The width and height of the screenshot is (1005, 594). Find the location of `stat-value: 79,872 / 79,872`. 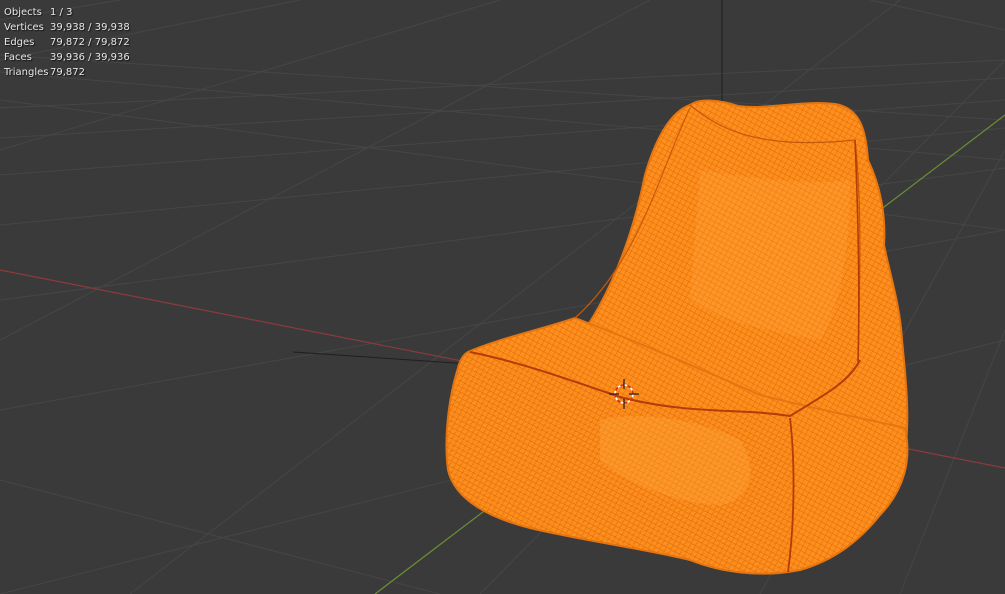

stat-value: 79,872 / 79,872 is located at coordinates (90, 42).